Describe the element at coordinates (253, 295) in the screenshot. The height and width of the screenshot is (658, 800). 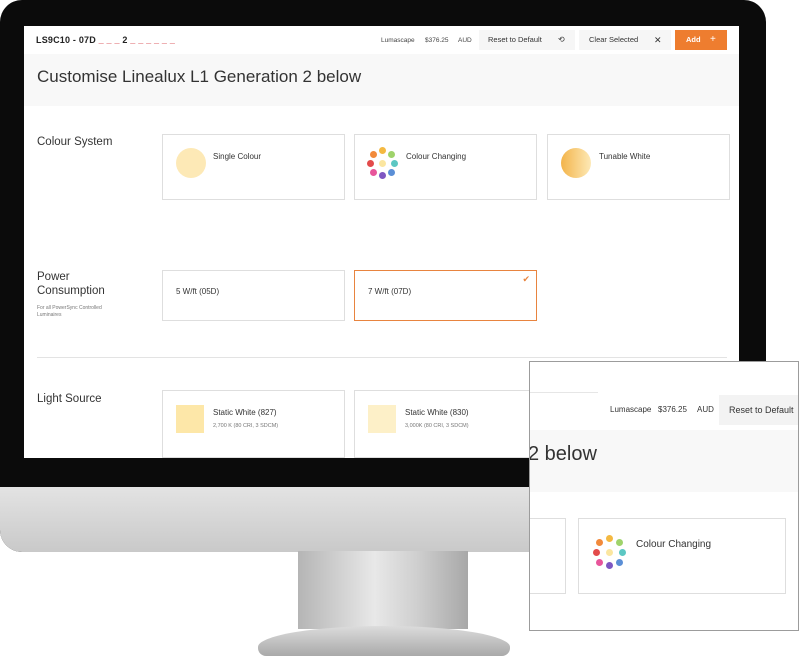
I see `option-5w-ft: 5 W/ft (05D)` at that location.